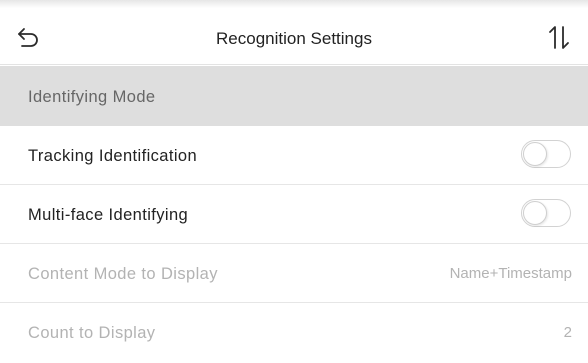 This screenshot has height=363, width=588. I want to click on tracking-identification-toggle, so click(546, 154).